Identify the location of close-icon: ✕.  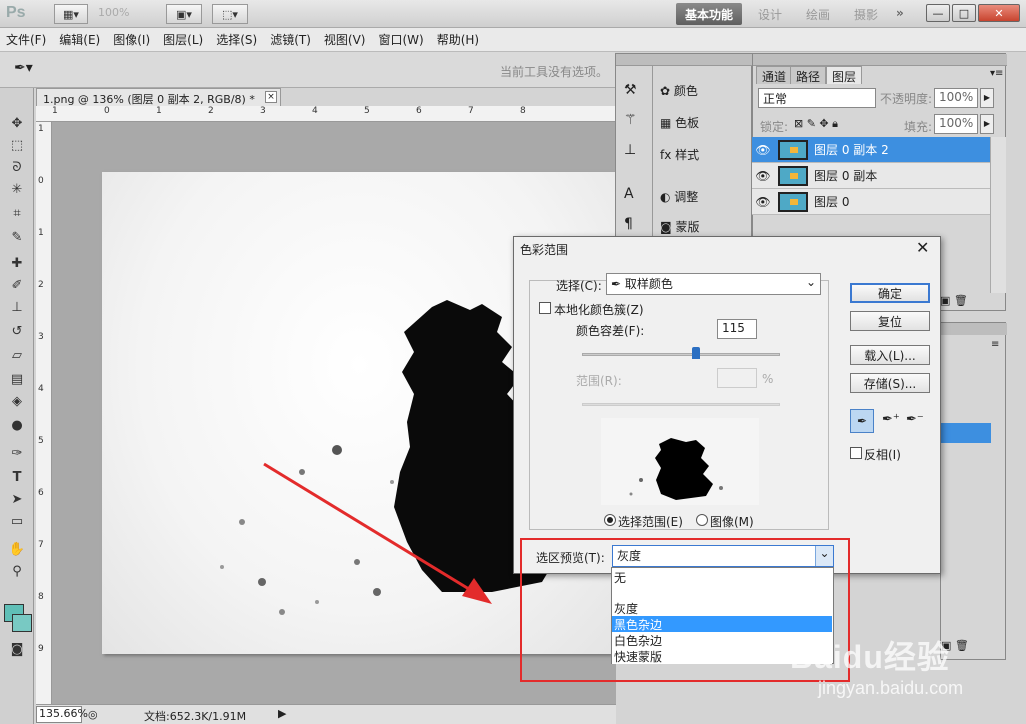
(999, 13).